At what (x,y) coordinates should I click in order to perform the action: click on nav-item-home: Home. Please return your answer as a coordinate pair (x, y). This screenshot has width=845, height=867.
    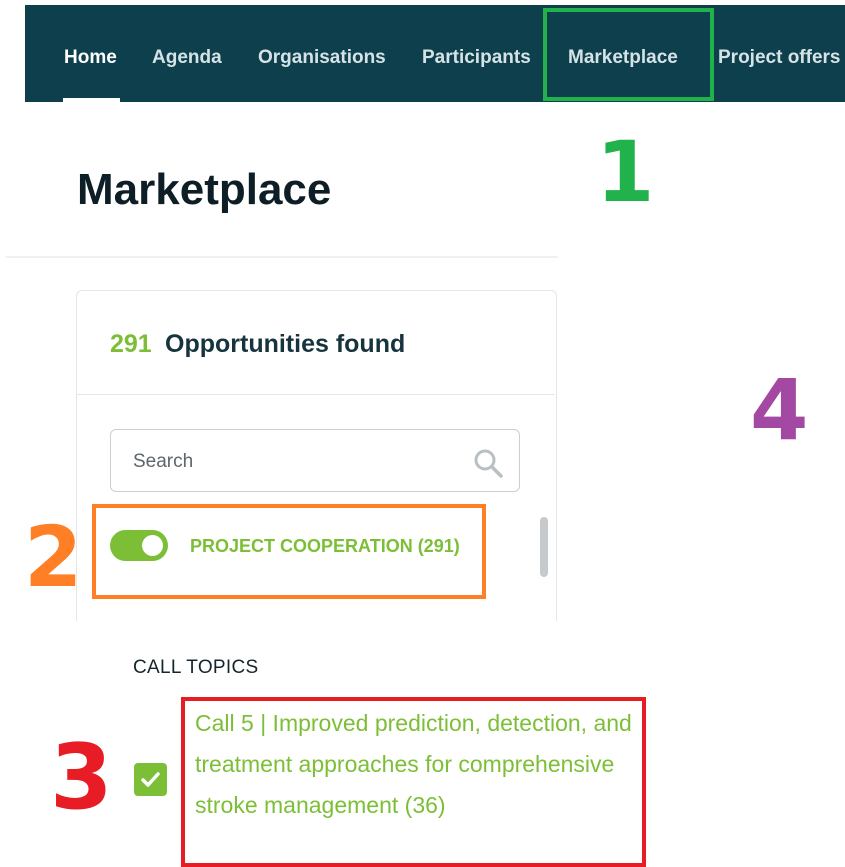
    Looking at the image, I should click on (90, 58).